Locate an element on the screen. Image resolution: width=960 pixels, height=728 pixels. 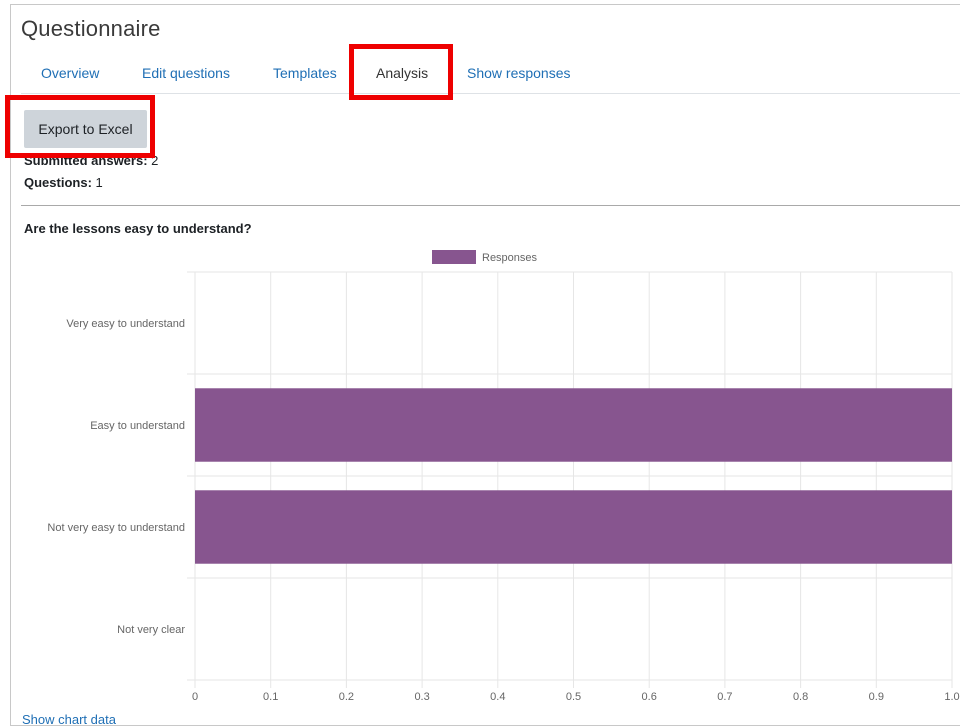
tab-templates: Templates is located at coordinates (305, 73).